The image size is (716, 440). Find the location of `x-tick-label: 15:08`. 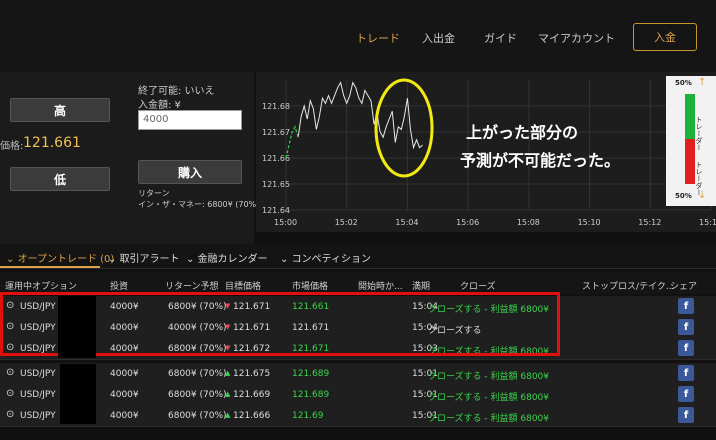

x-tick-label: 15:08 is located at coordinates (528, 222).